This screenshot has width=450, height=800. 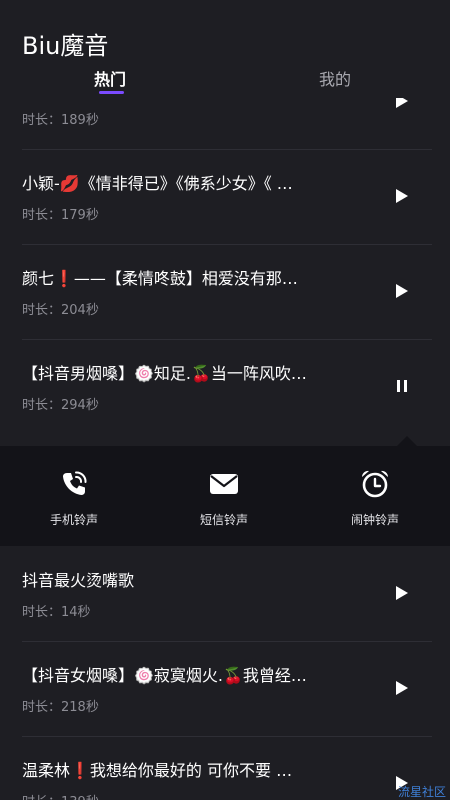 What do you see at coordinates (60, 405) in the screenshot?
I see `song-duration: 时长：294秒` at bounding box center [60, 405].